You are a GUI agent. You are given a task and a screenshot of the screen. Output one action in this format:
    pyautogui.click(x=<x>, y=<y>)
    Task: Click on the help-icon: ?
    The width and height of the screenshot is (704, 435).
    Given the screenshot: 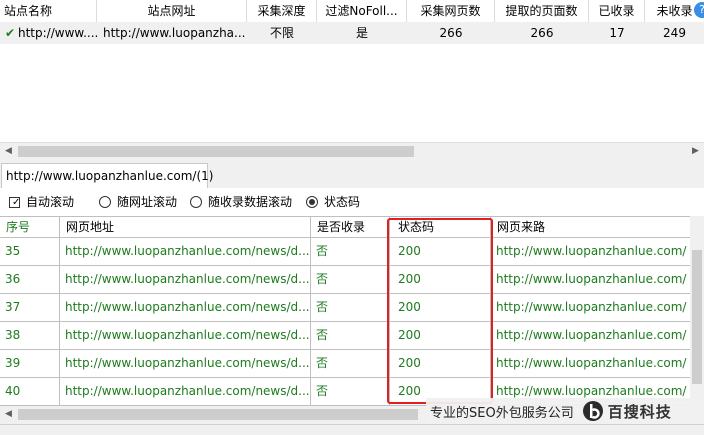 What is the action you would take?
    pyautogui.click(x=699, y=10)
    